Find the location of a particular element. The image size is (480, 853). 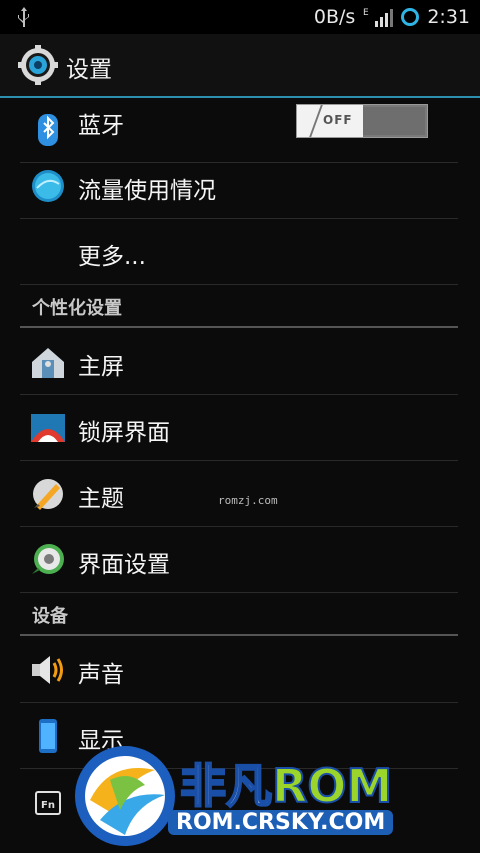

data-usage-label: 流量使用情况 is located at coordinates (147, 191).